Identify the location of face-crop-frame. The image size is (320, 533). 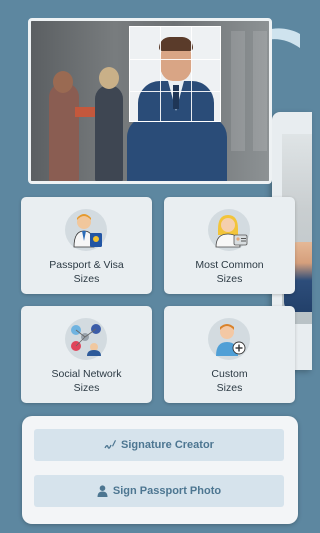
(175, 74).